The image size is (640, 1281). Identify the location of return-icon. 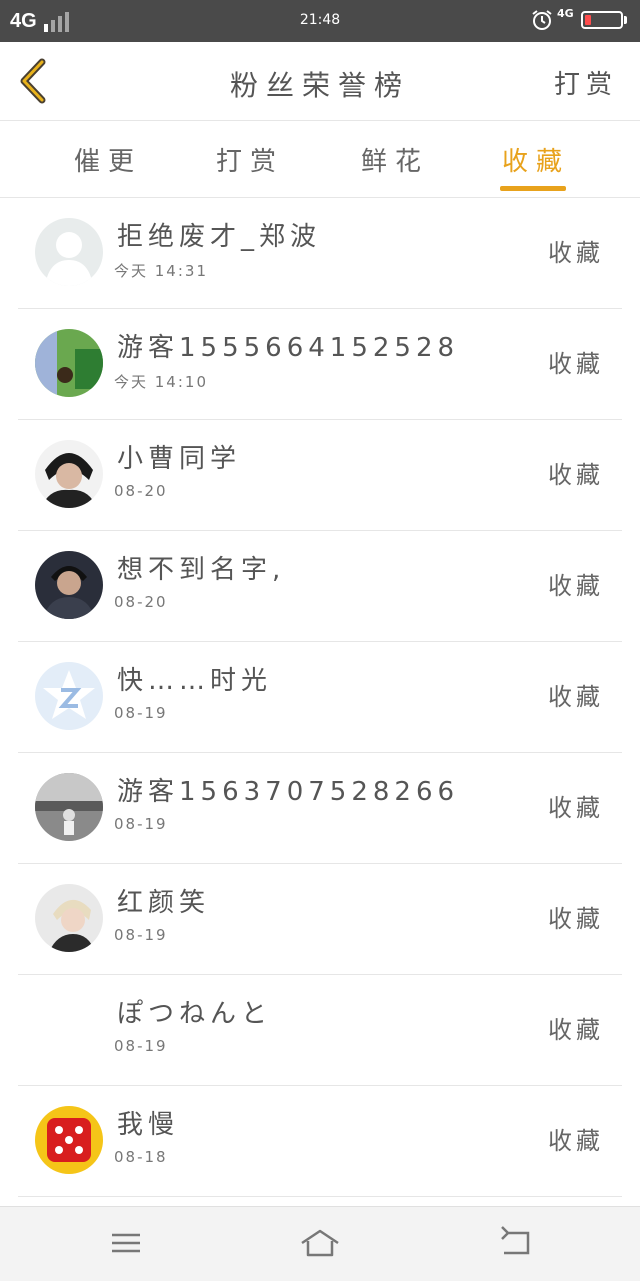
(516, 1243).